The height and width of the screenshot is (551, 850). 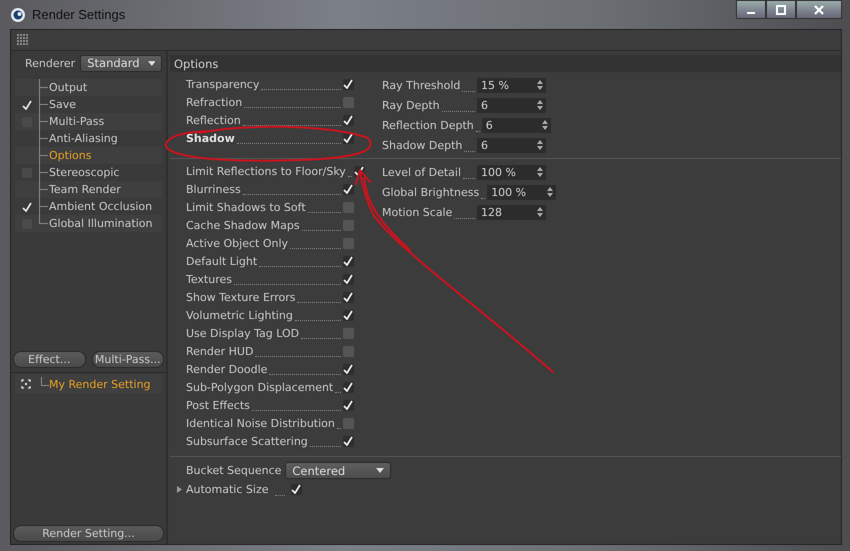 What do you see at coordinates (431, 192) in the screenshot?
I see `field-label: Global Brightness` at bounding box center [431, 192].